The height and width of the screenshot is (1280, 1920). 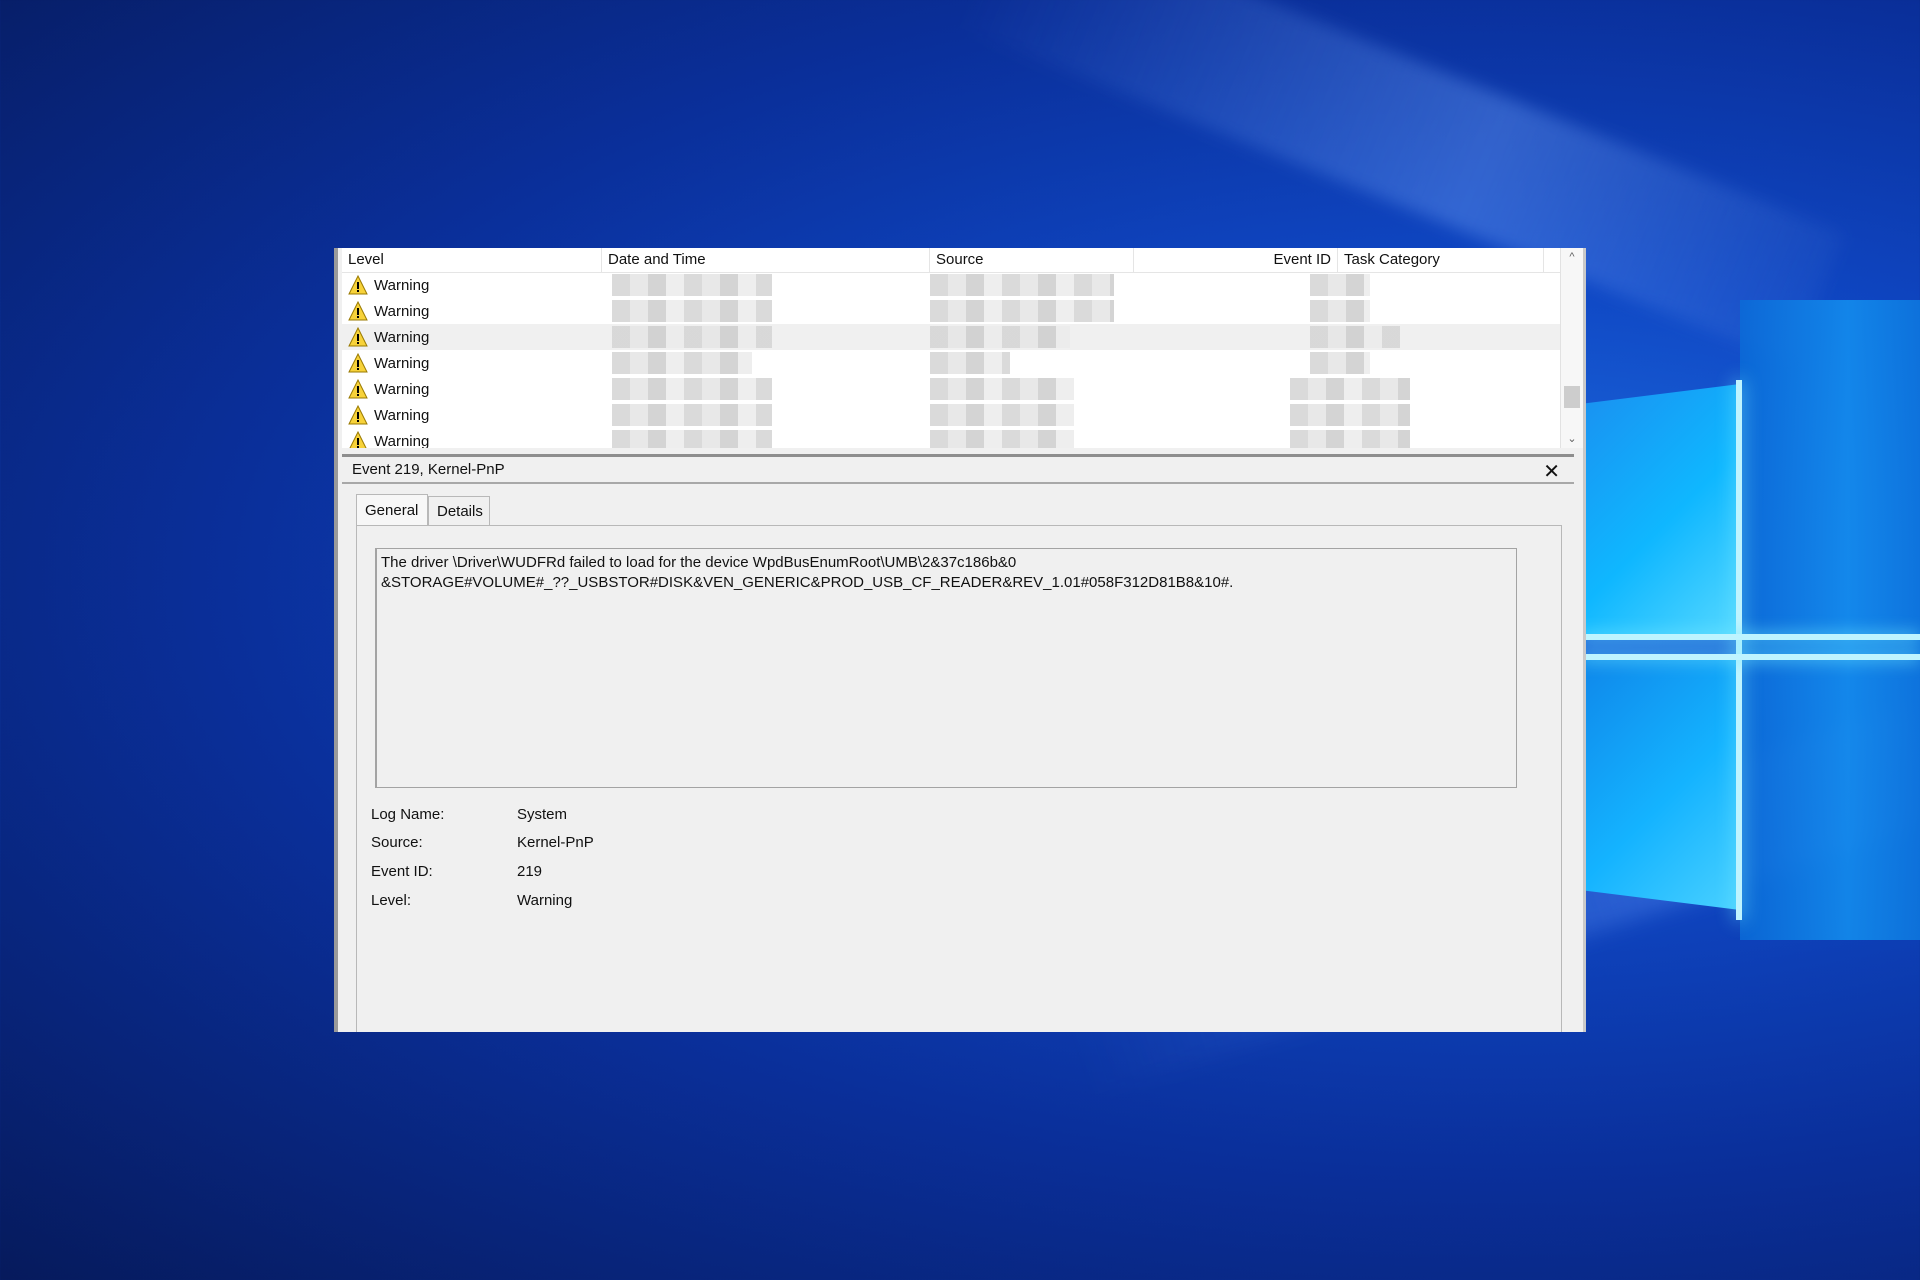 What do you see at coordinates (542, 814) in the screenshot?
I see `property-value: System` at bounding box center [542, 814].